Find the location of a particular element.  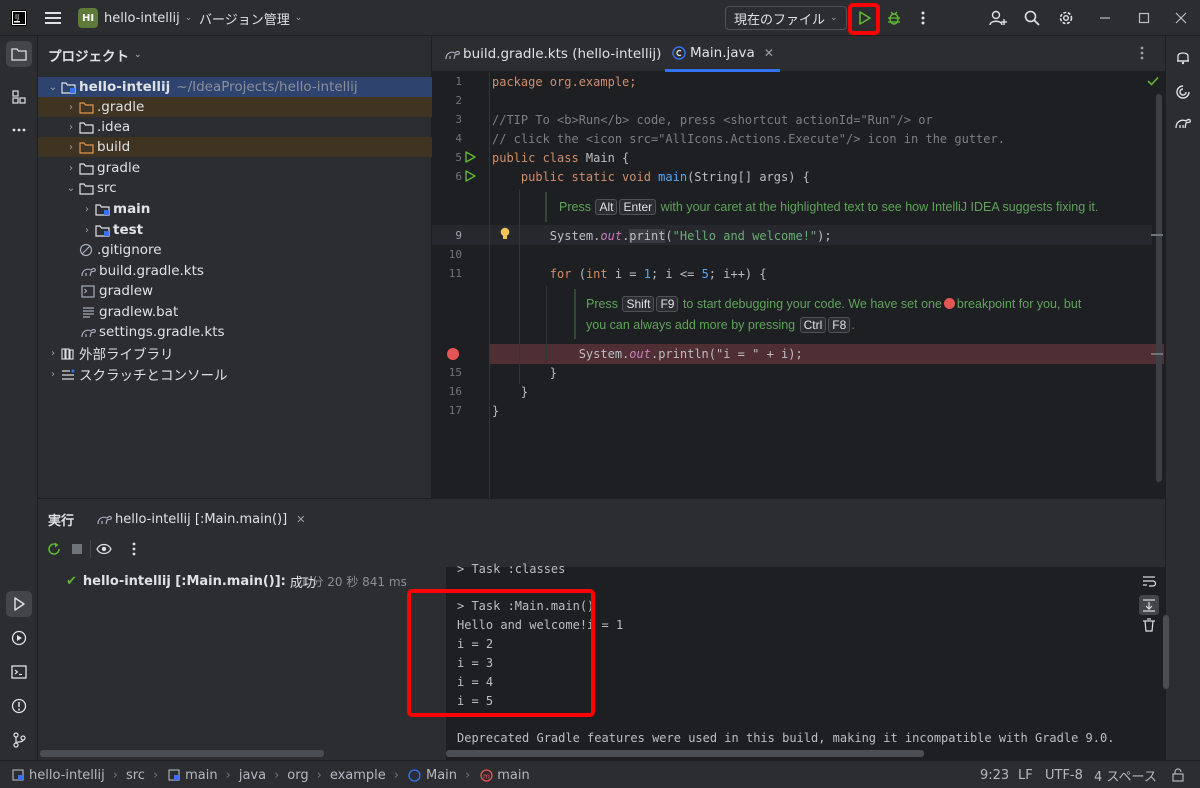

inspection-ok-icon is located at coordinates (1153, 81).